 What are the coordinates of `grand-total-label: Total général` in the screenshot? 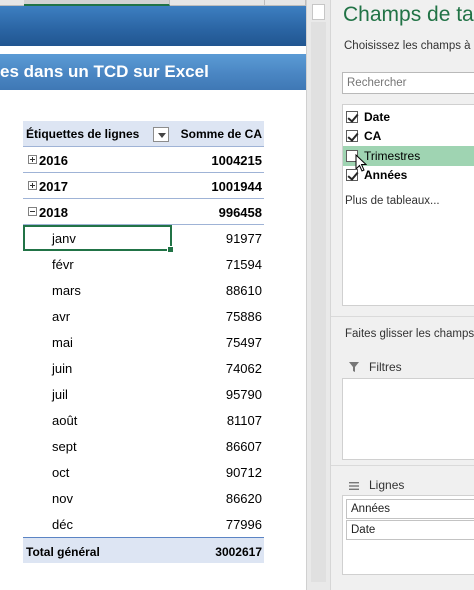 It's located at (63, 552).